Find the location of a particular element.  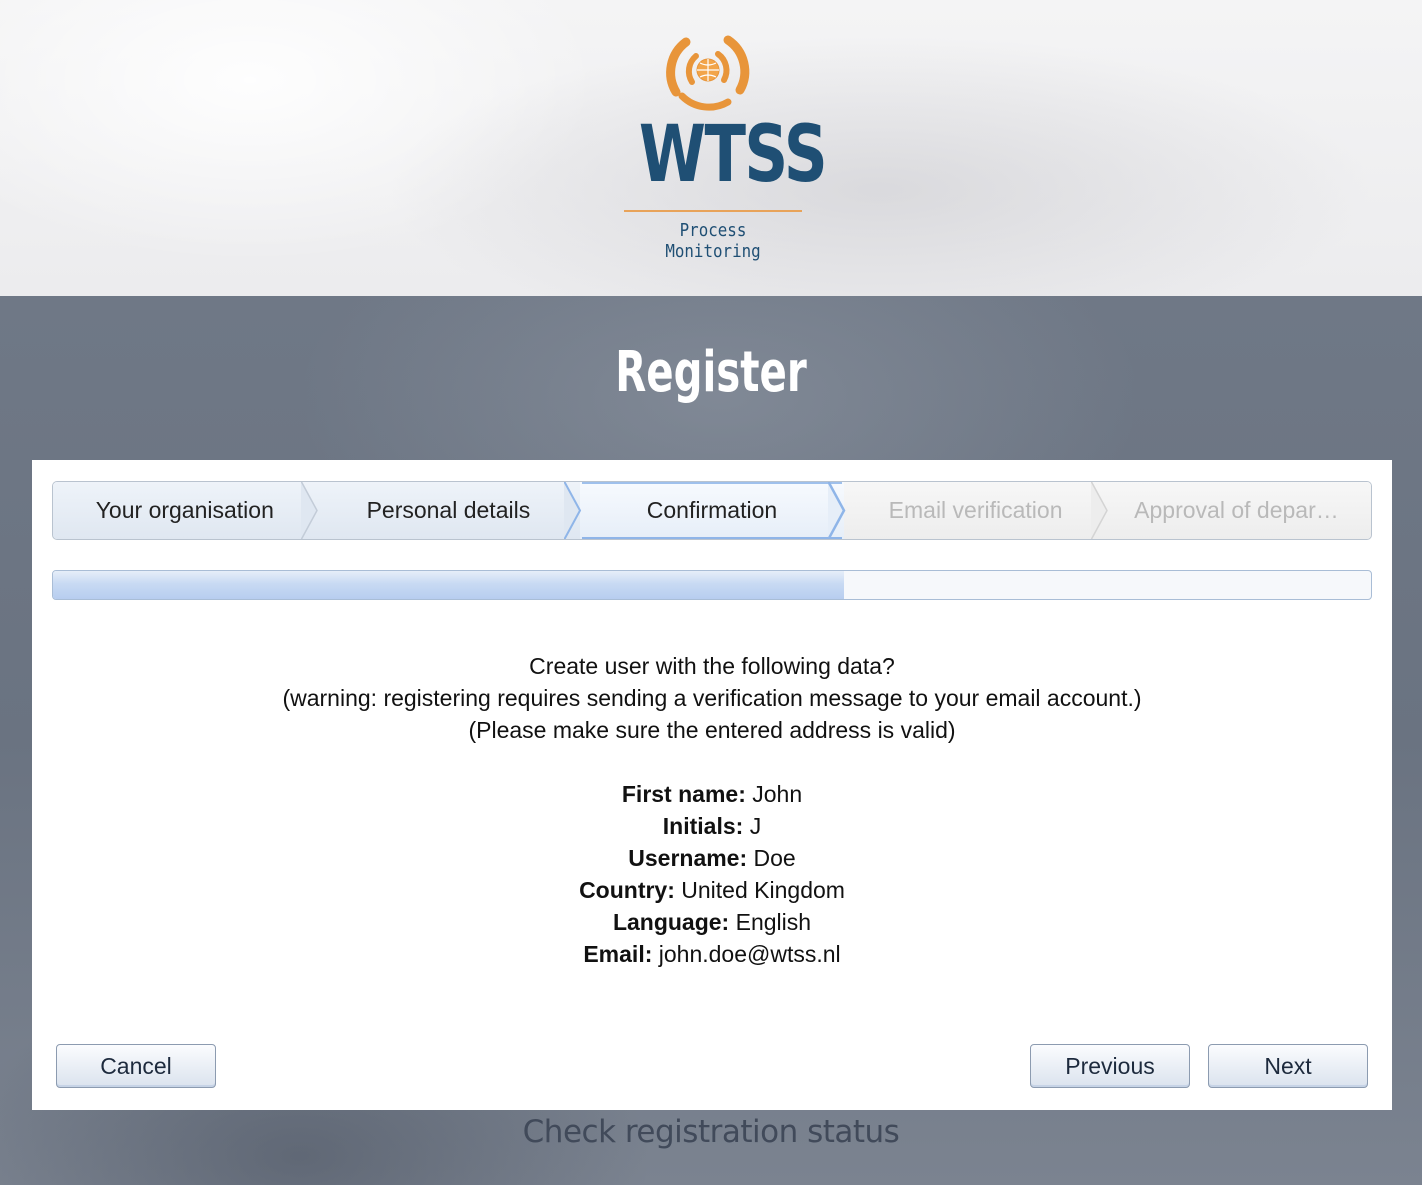

wizard-step-label: Personal details is located at coordinates (448, 510).